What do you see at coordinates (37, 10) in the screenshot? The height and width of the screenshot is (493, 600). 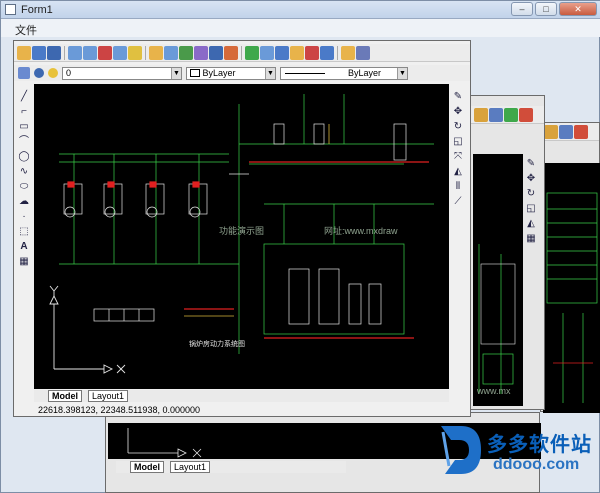 I see `window-title: Form1` at bounding box center [37, 10].